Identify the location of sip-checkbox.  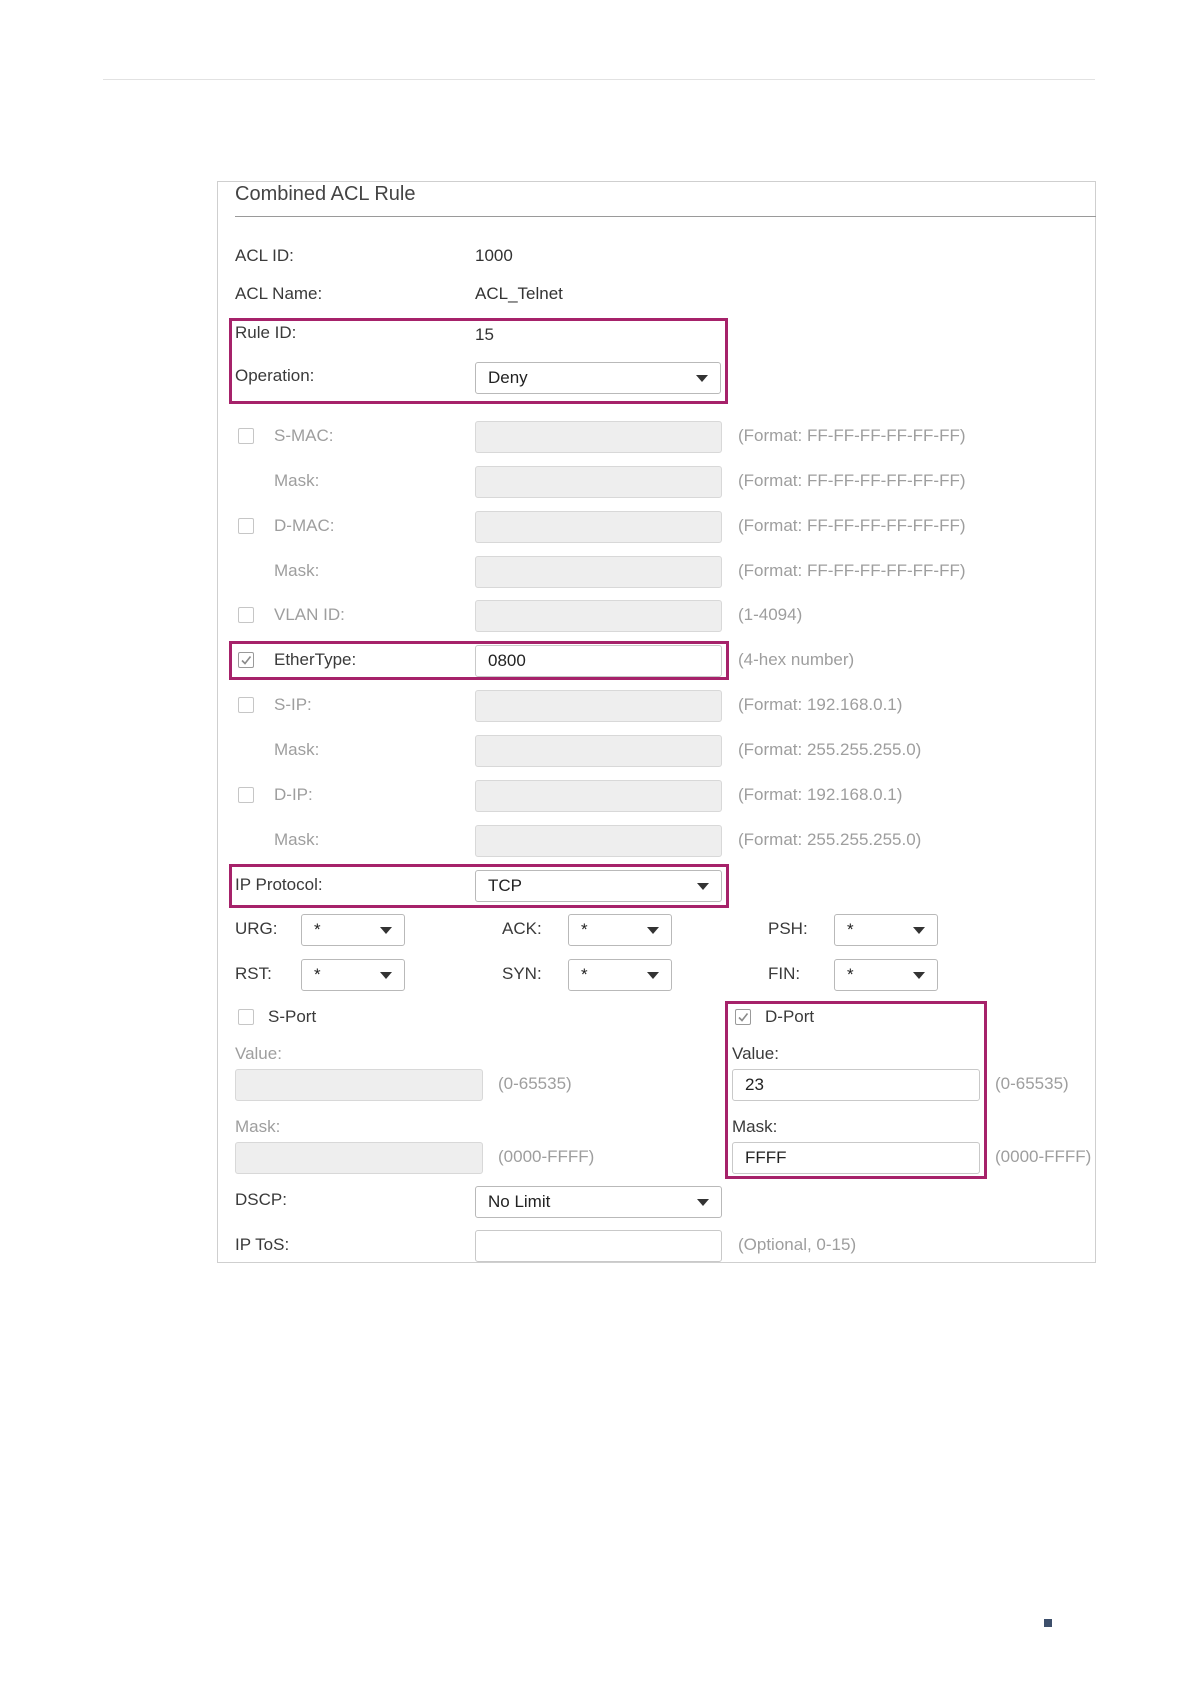
(246, 705).